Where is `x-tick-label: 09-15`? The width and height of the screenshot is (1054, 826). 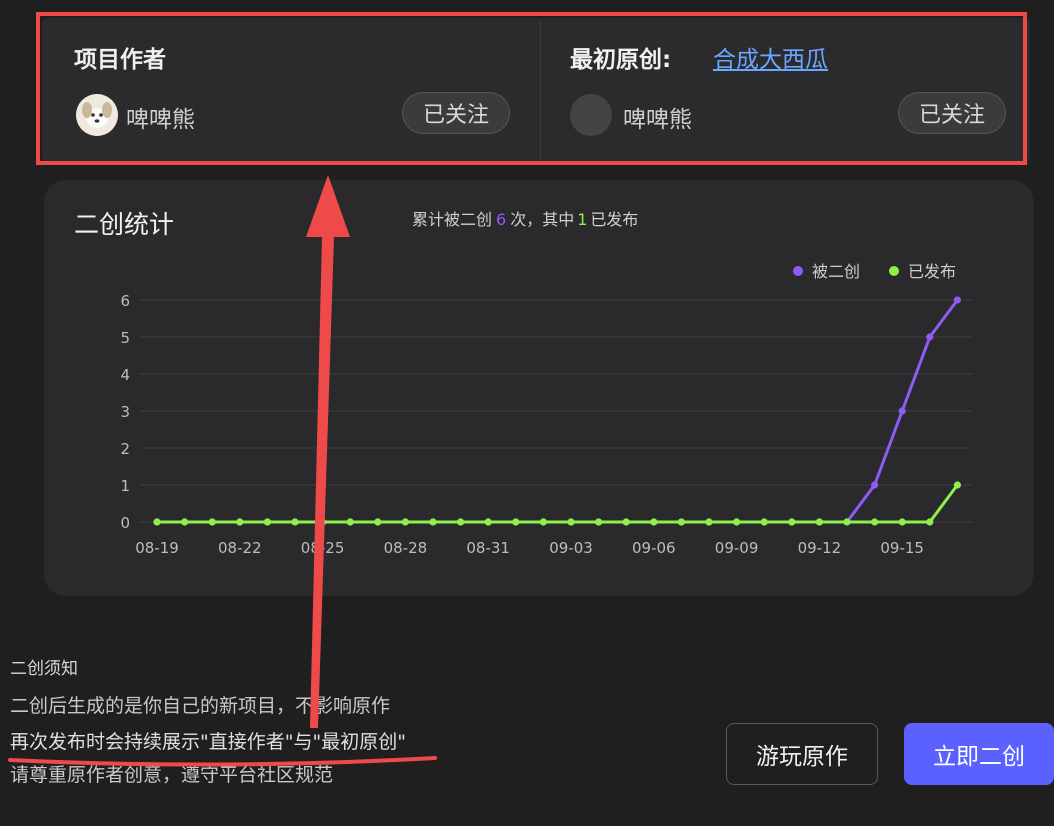 x-tick-label: 09-15 is located at coordinates (902, 548).